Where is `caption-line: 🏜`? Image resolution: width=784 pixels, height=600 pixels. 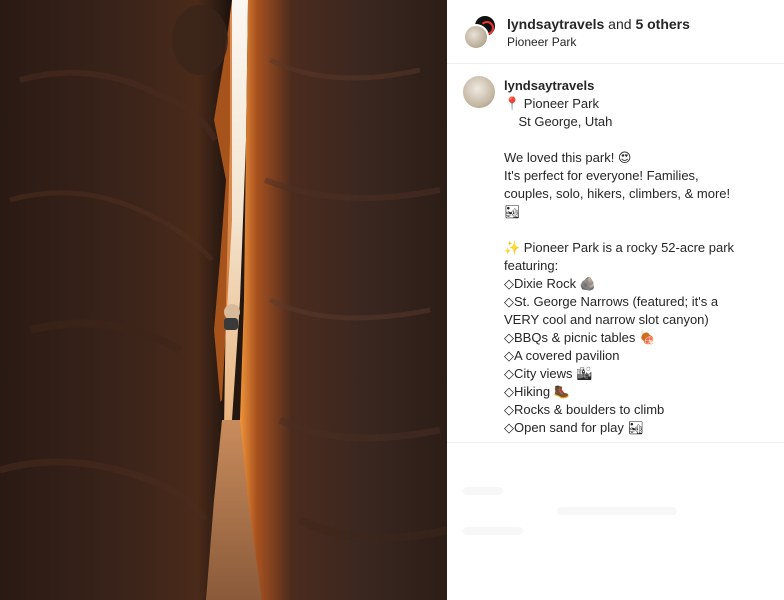 caption-line: 🏜 is located at coordinates (512, 211).